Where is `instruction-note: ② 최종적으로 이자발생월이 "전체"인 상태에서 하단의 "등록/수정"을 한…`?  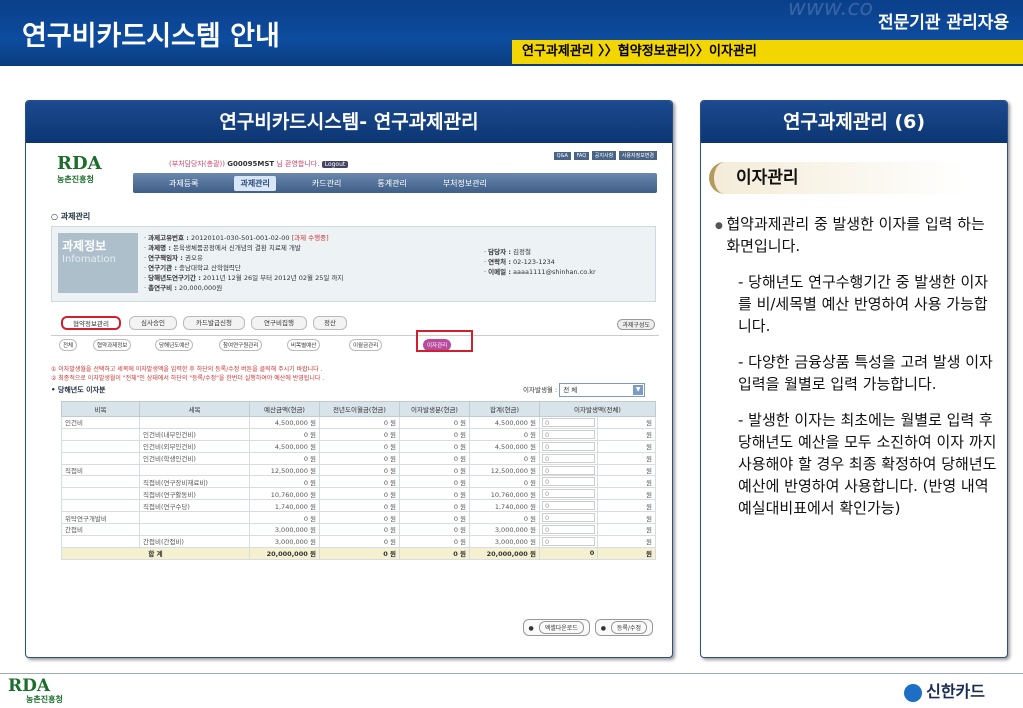 instruction-note: ② 최종적으로 이자발생월이 "전체"인 상태에서 하단의 "등록/수정"을 한… is located at coordinates (188, 378).